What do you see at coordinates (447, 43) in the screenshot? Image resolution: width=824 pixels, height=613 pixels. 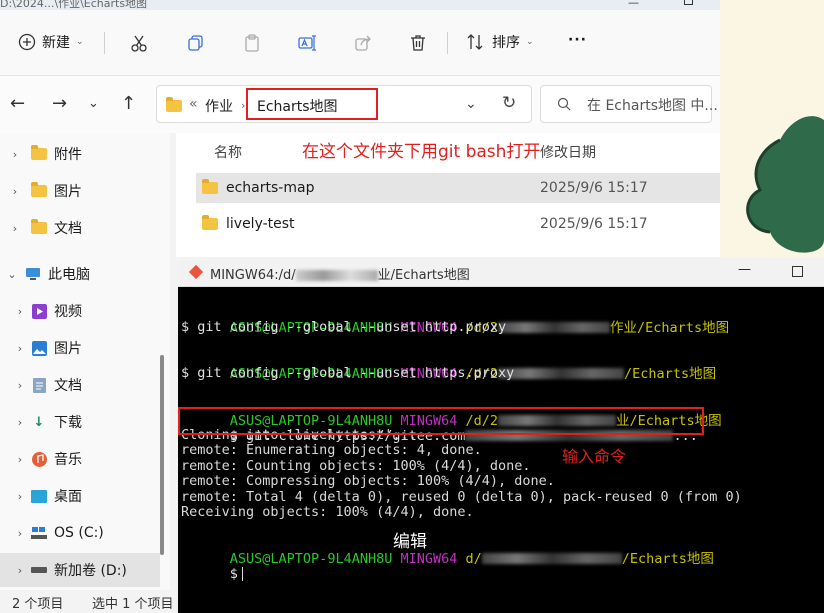 I see `toolbar-divider` at bounding box center [447, 43].